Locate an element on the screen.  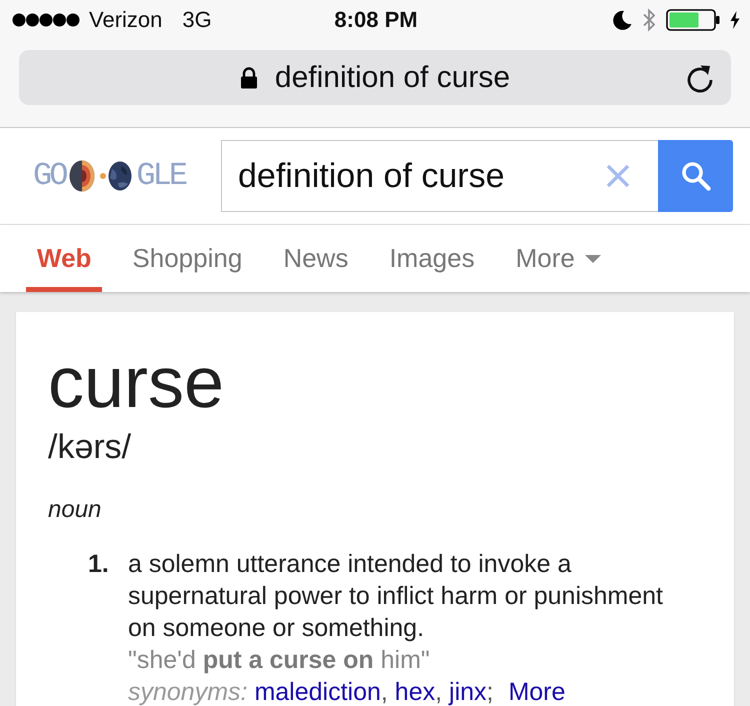
logo-letters: GLE is located at coordinates (161, 176).